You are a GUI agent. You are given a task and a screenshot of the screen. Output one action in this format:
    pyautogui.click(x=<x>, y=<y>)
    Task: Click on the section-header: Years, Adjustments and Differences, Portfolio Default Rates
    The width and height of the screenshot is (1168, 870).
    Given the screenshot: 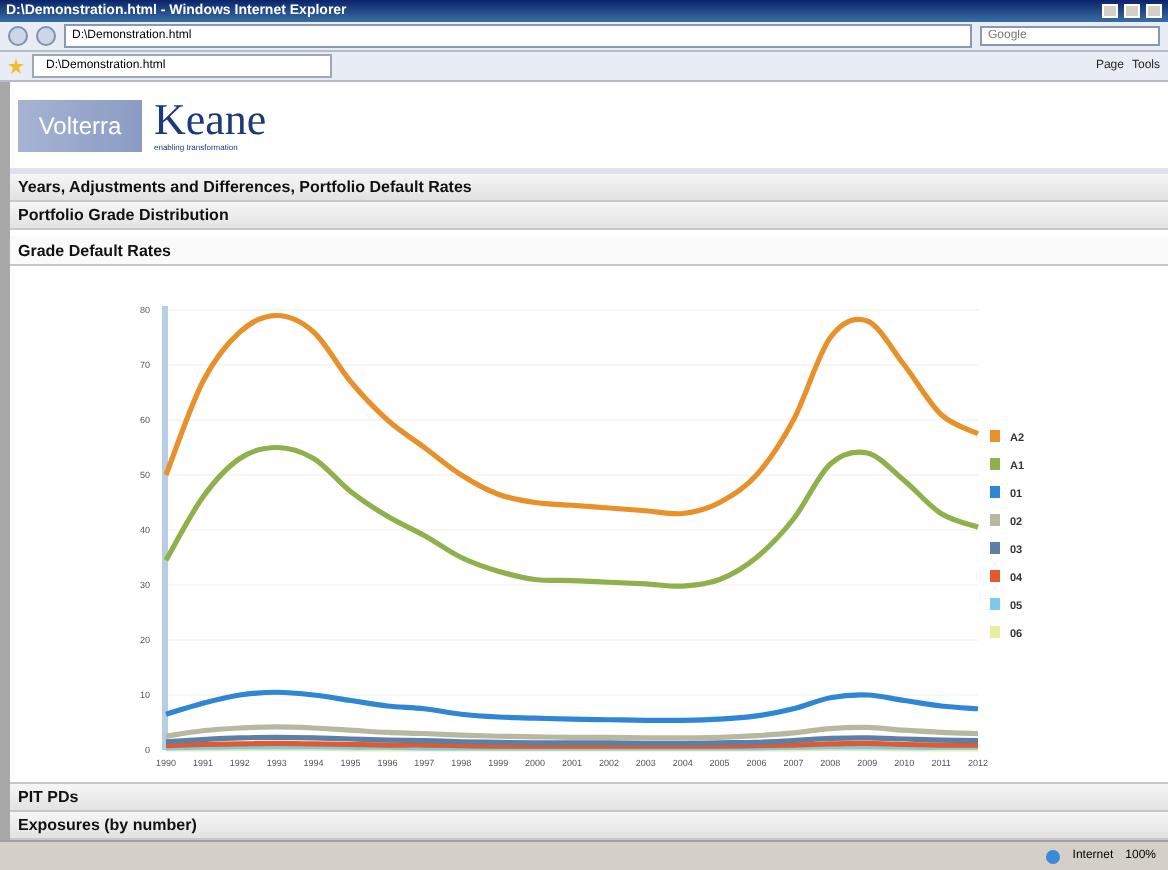 What is the action you would take?
    pyautogui.click(x=589, y=188)
    